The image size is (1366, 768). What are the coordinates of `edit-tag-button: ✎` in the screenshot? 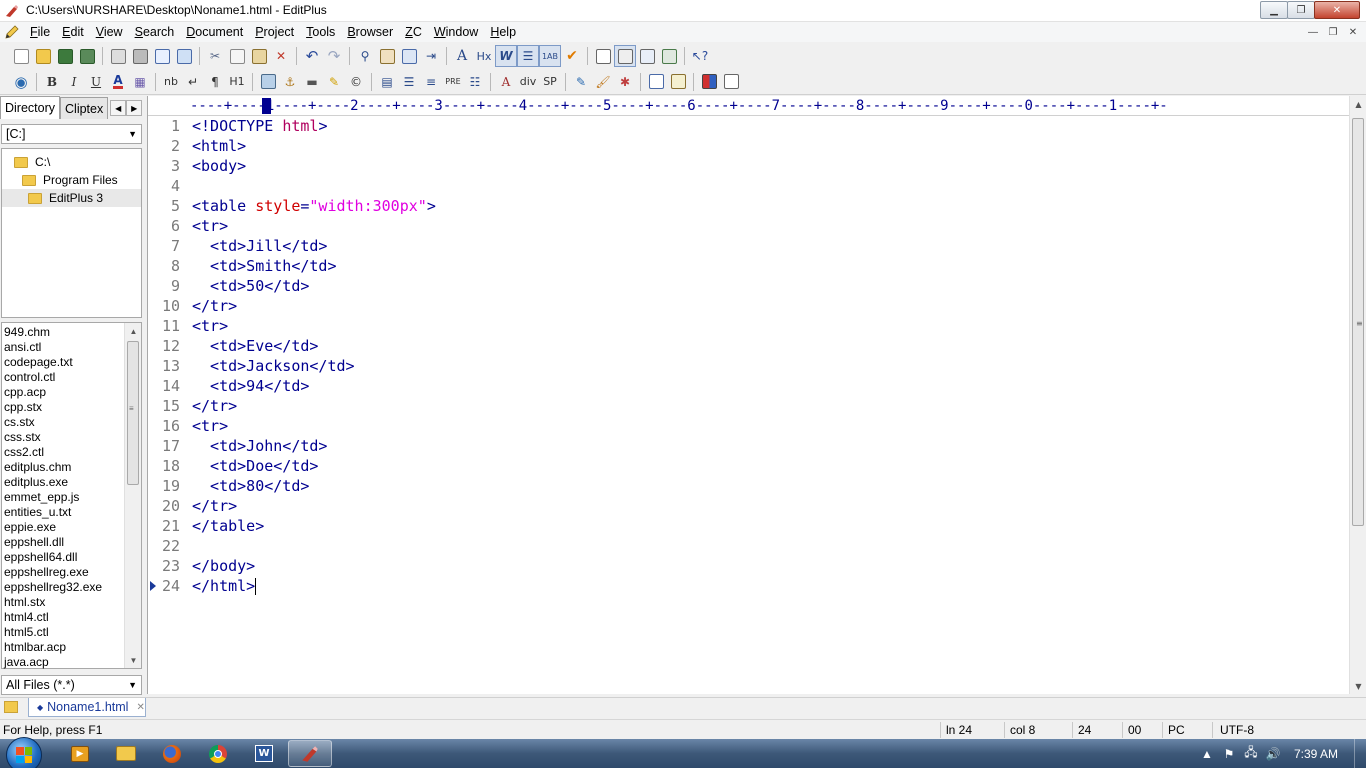 It's located at (581, 82).